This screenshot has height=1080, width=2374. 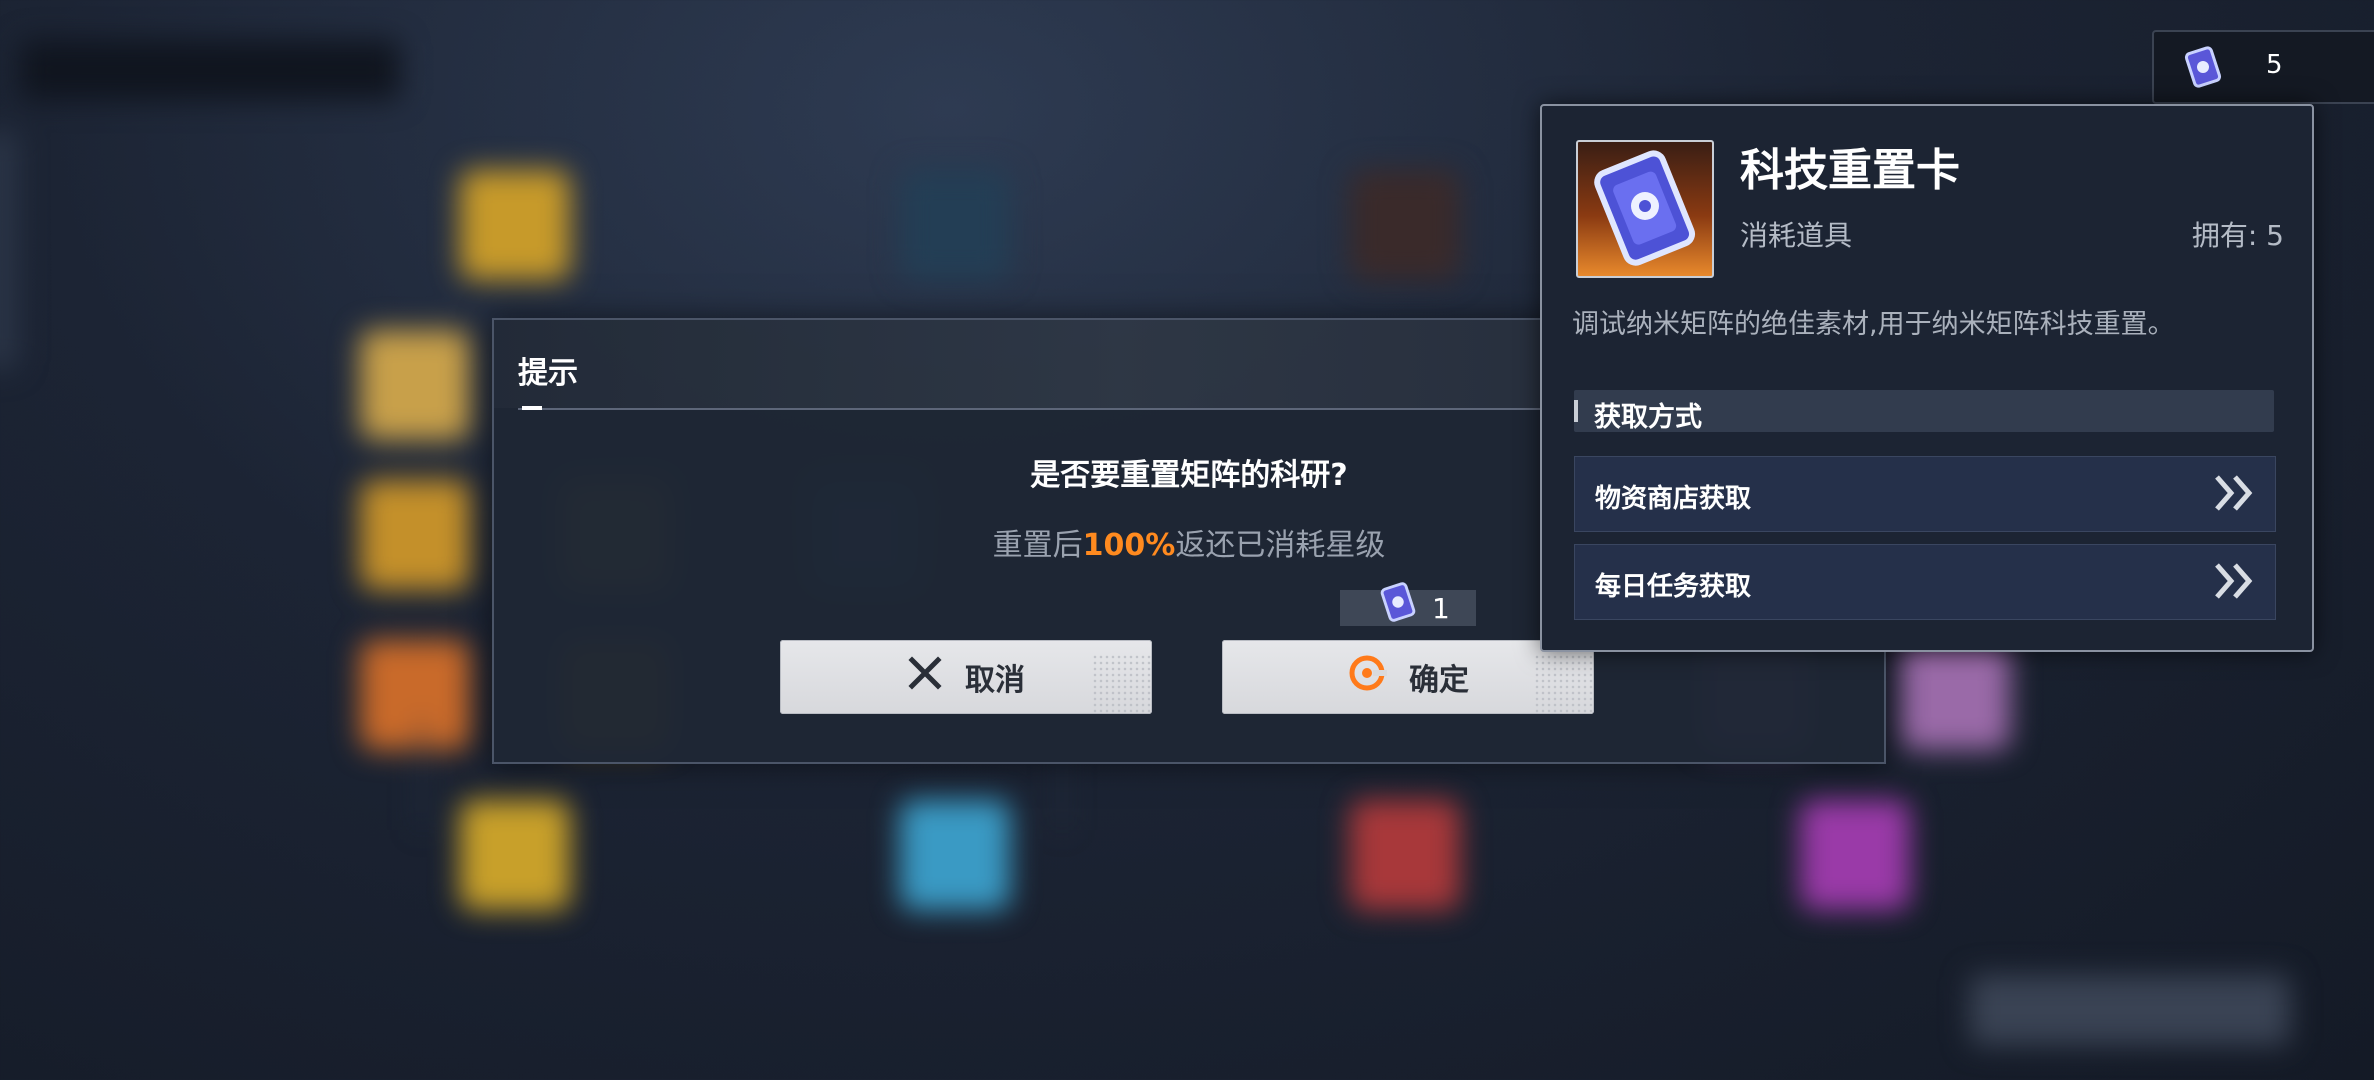 What do you see at coordinates (1408, 677) in the screenshot?
I see `confirm-button: 确定` at bounding box center [1408, 677].